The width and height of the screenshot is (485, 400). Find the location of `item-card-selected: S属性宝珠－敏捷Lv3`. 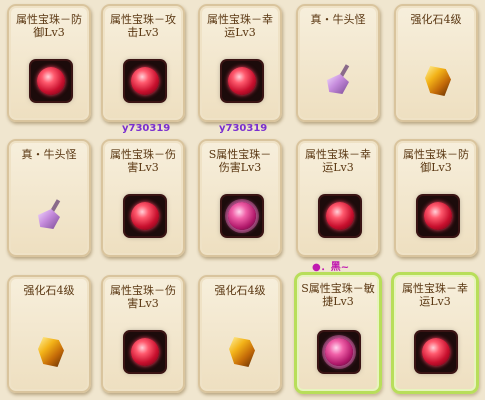

item-card-selected: S属性宝珠－敏捷Lv3 is located at coordinates (338, 333).